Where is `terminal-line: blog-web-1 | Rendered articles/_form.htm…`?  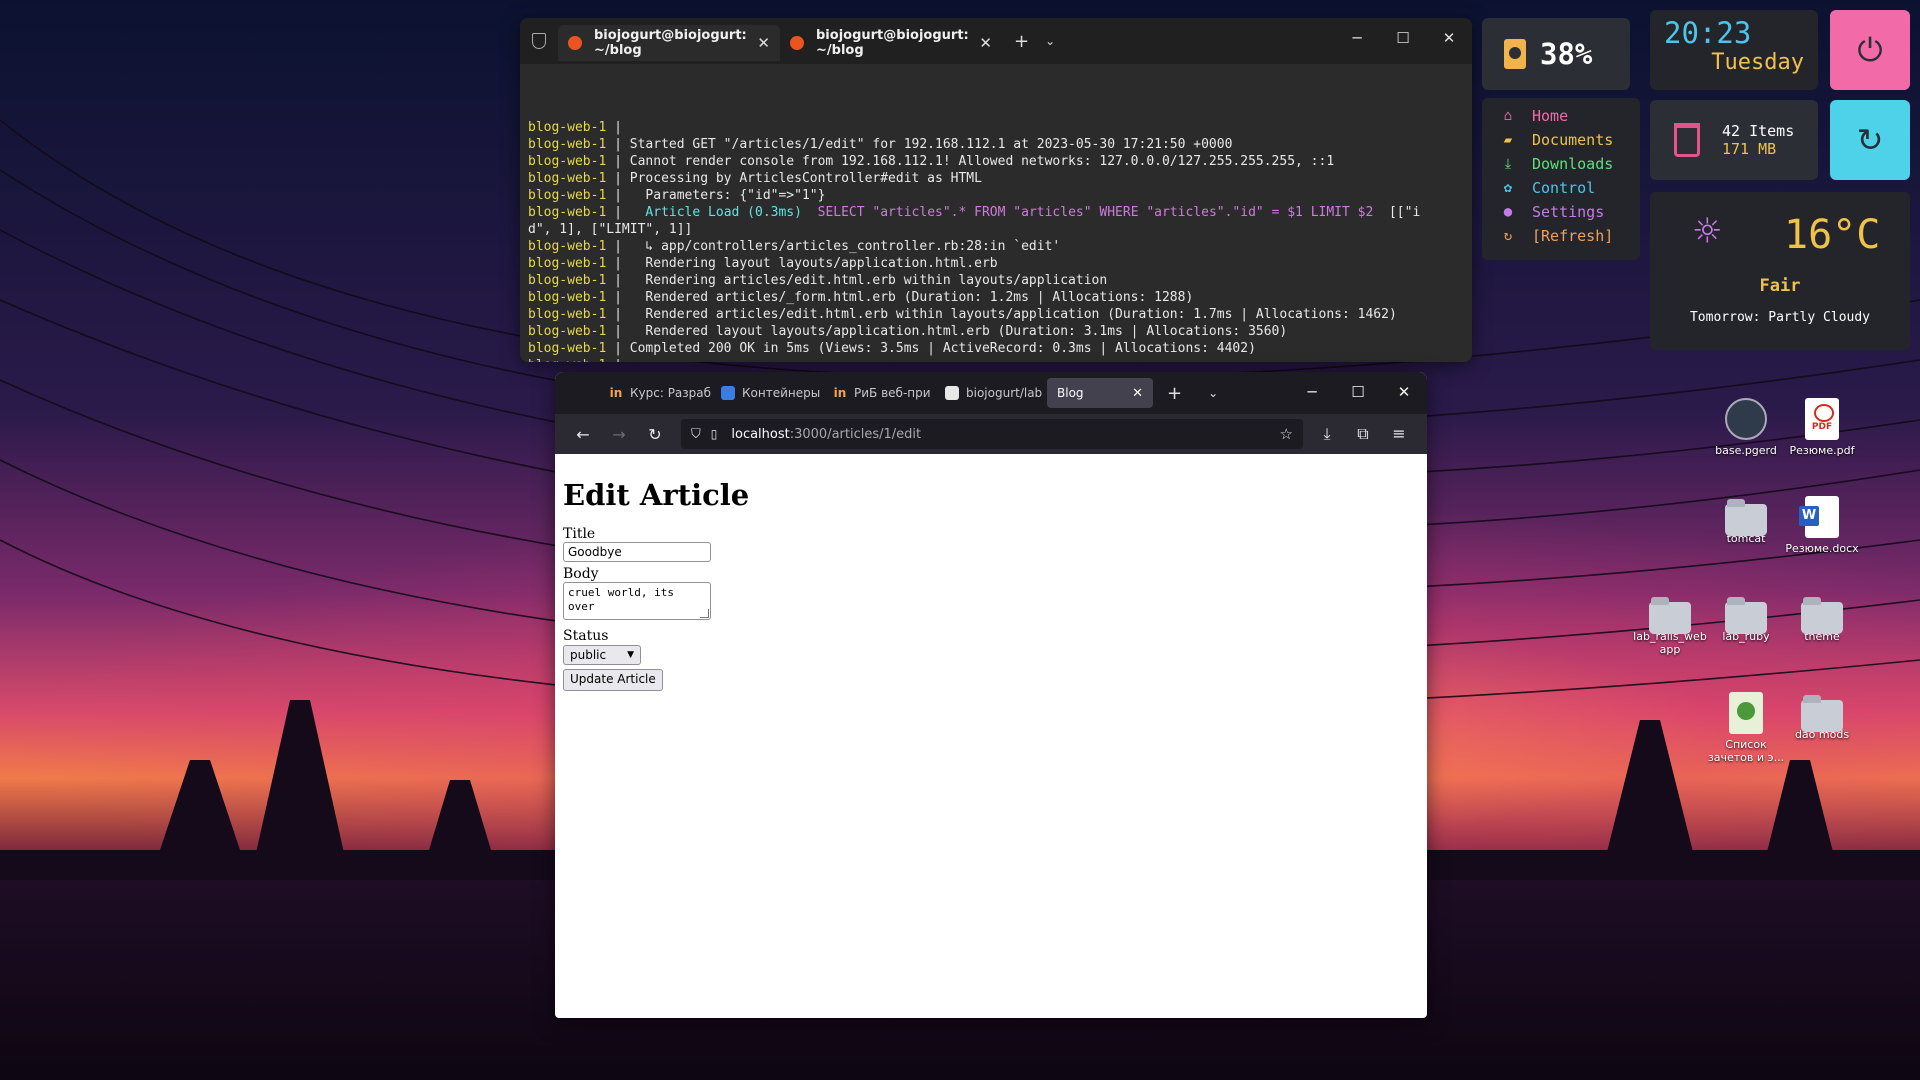
terminal-line: blog-web-1 | Rendered articles/_form.htm… is located at coordinates (996, 297).